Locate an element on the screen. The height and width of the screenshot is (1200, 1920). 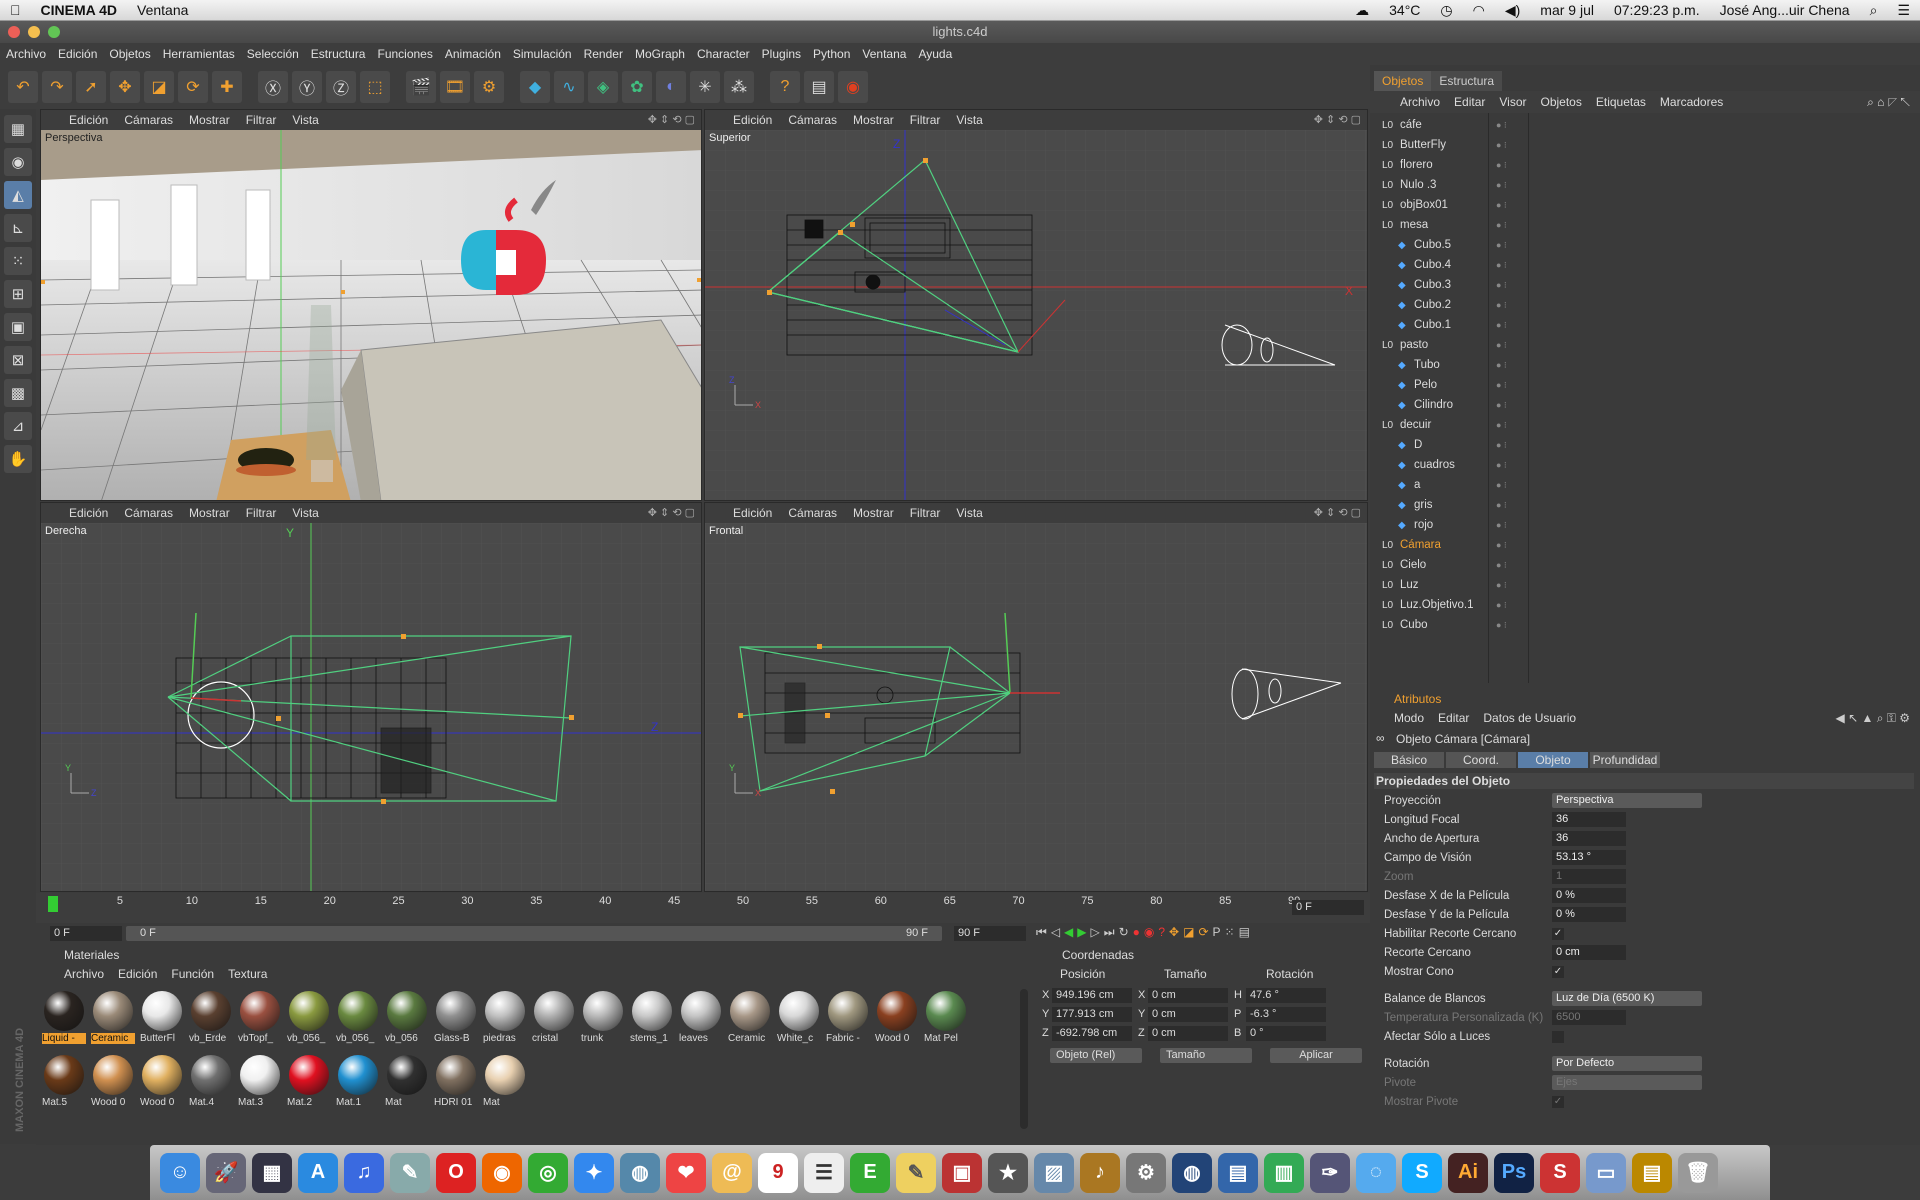
workplane-icon: ✋ is located at coordinates (18, 459).